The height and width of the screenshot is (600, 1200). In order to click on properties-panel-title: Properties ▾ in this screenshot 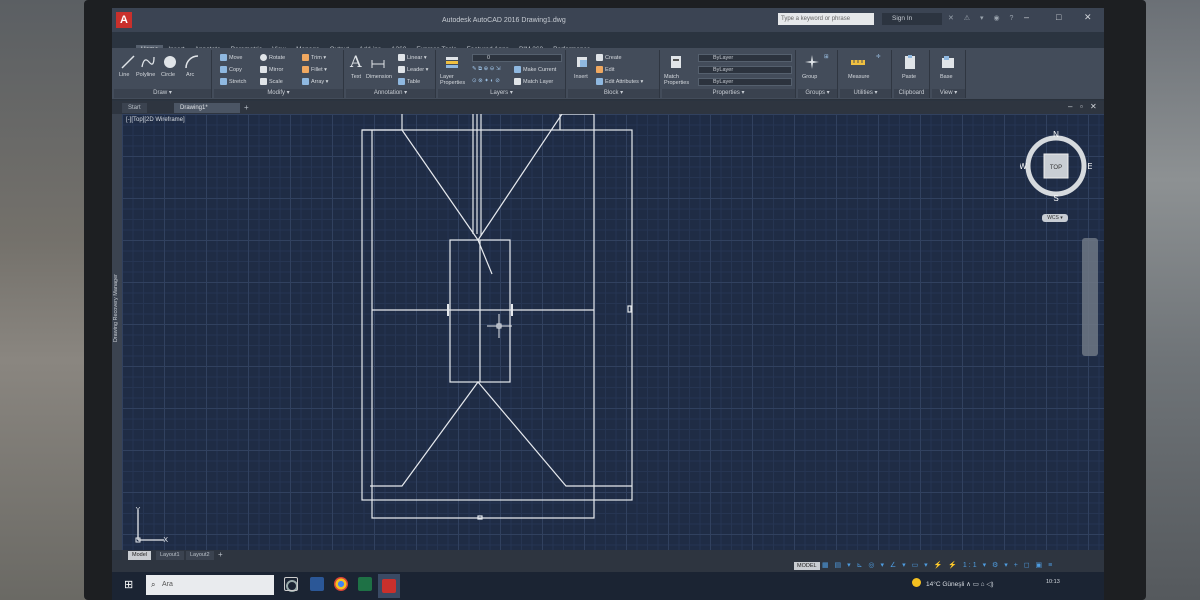, I will do `click(728, 93)`.